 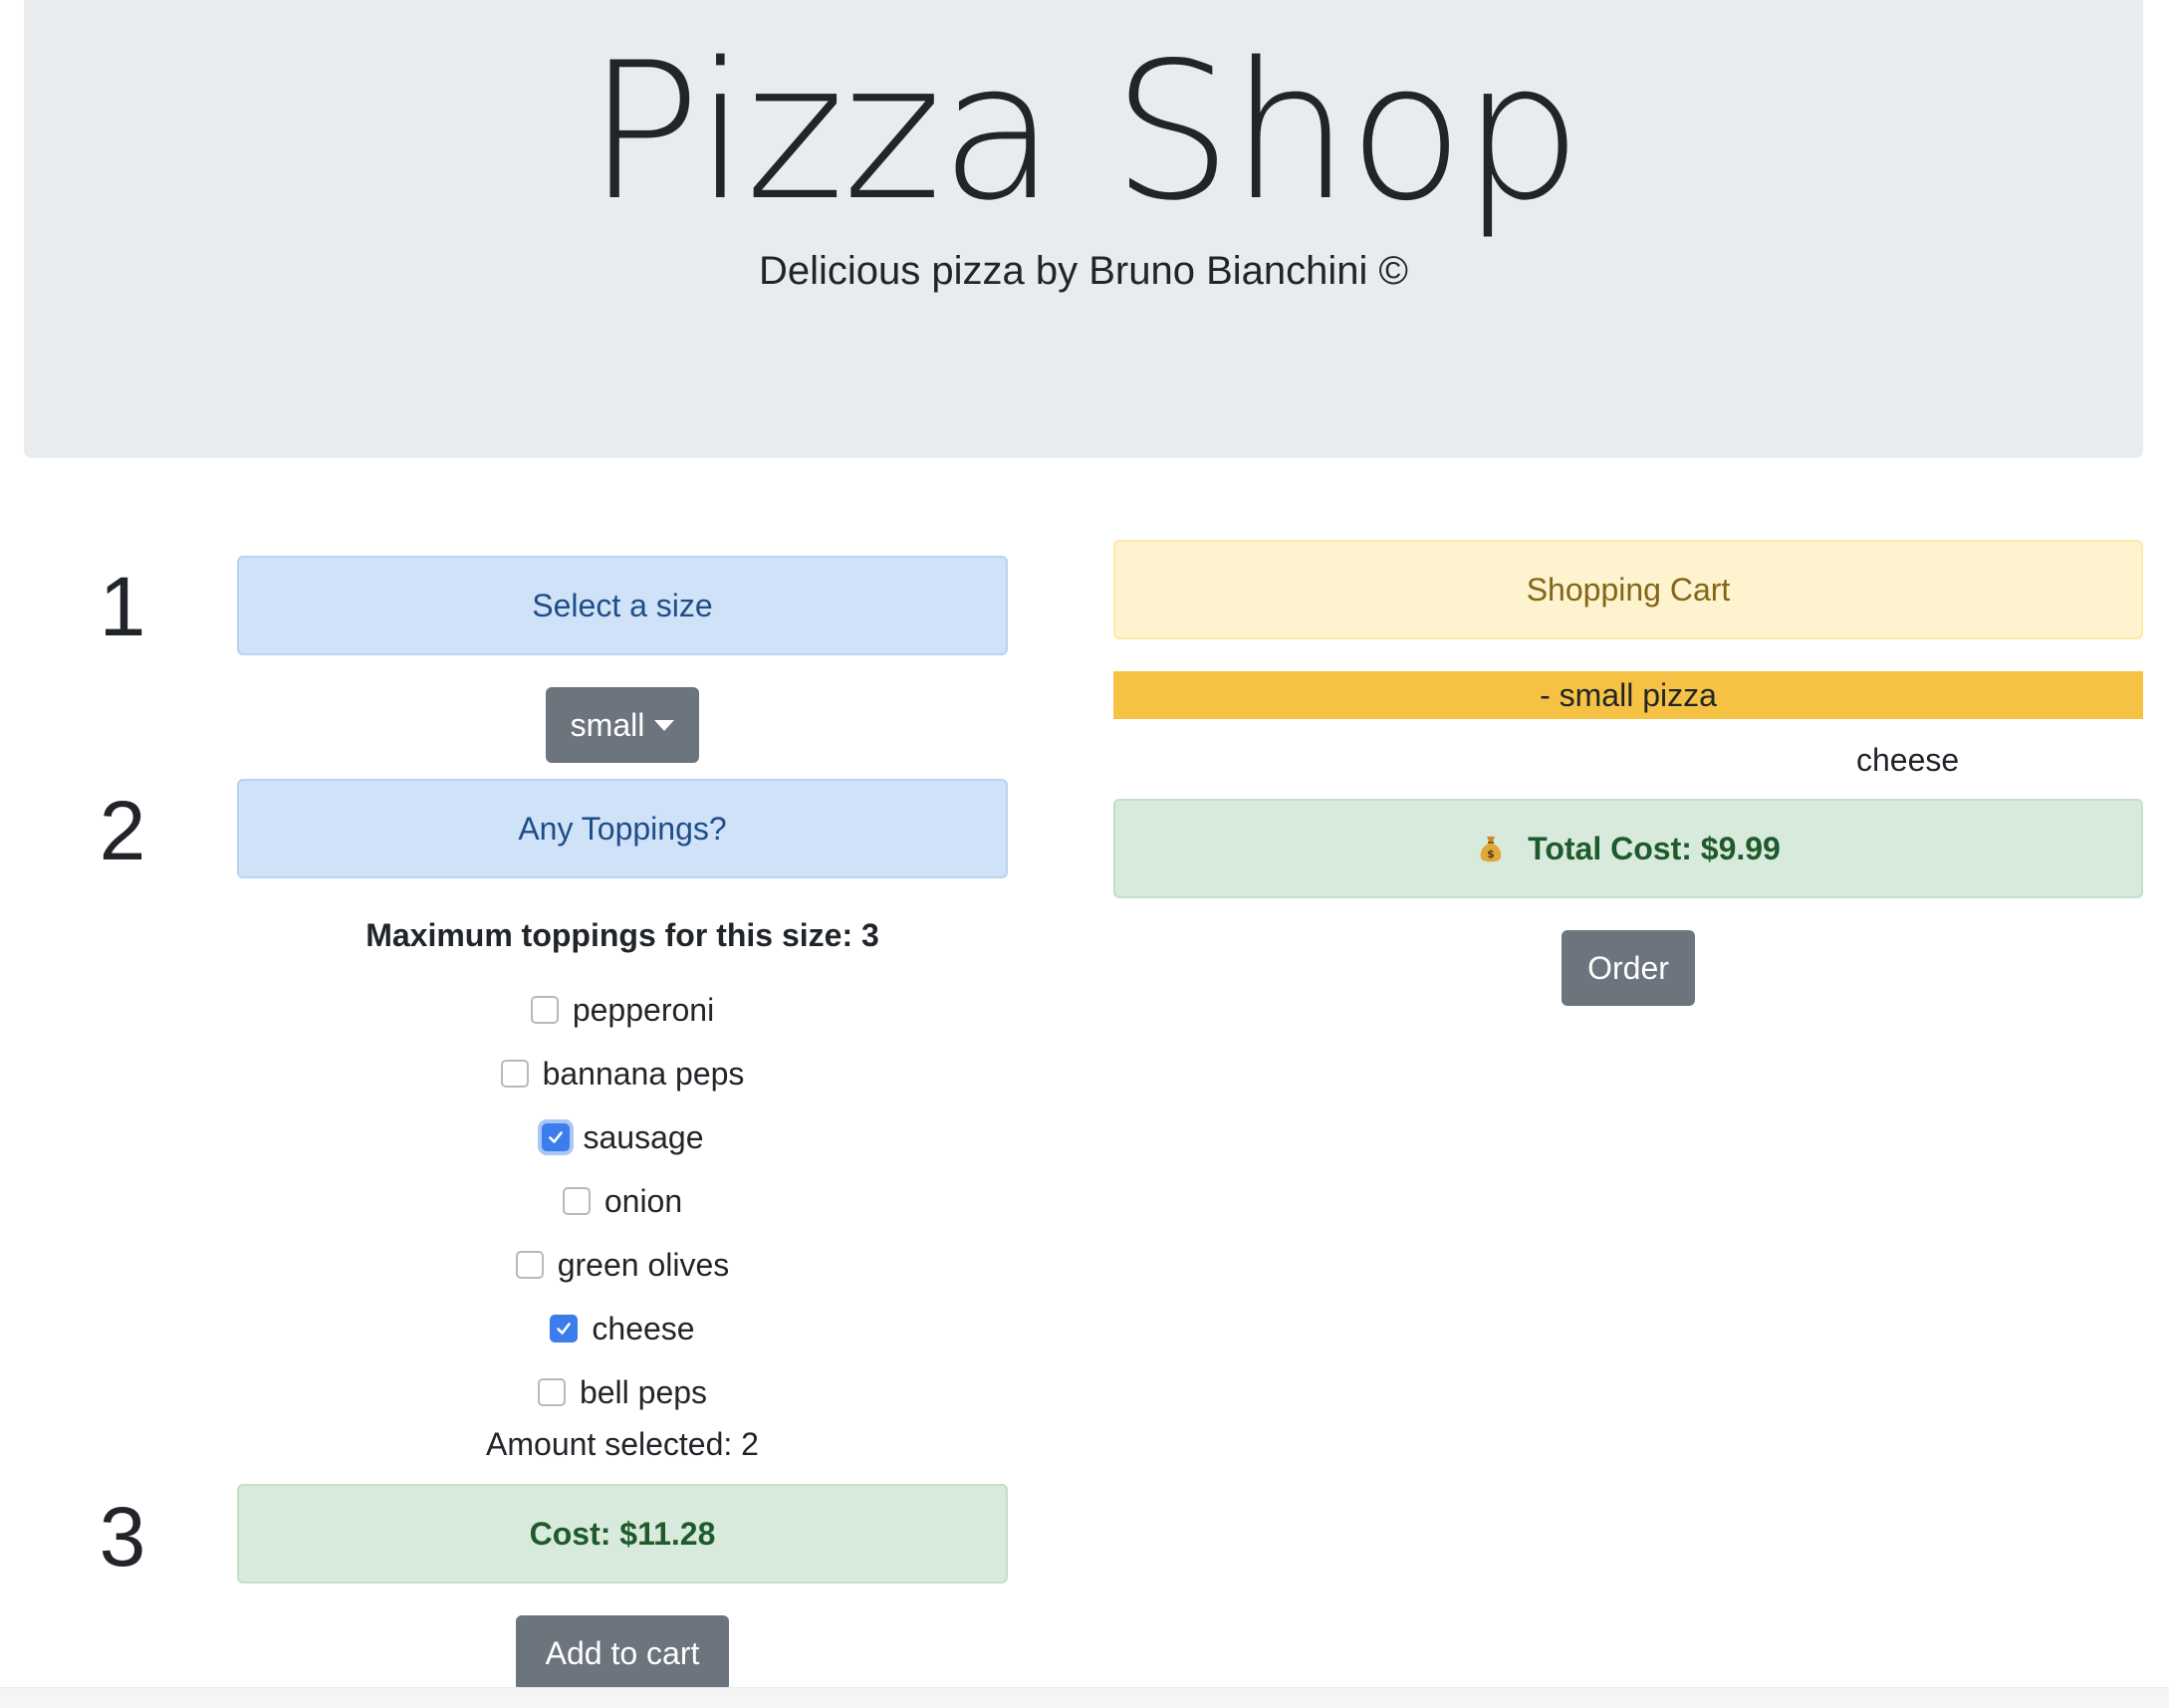 I want to click on money-bag-icon: $, so click(x=1491, y=849).